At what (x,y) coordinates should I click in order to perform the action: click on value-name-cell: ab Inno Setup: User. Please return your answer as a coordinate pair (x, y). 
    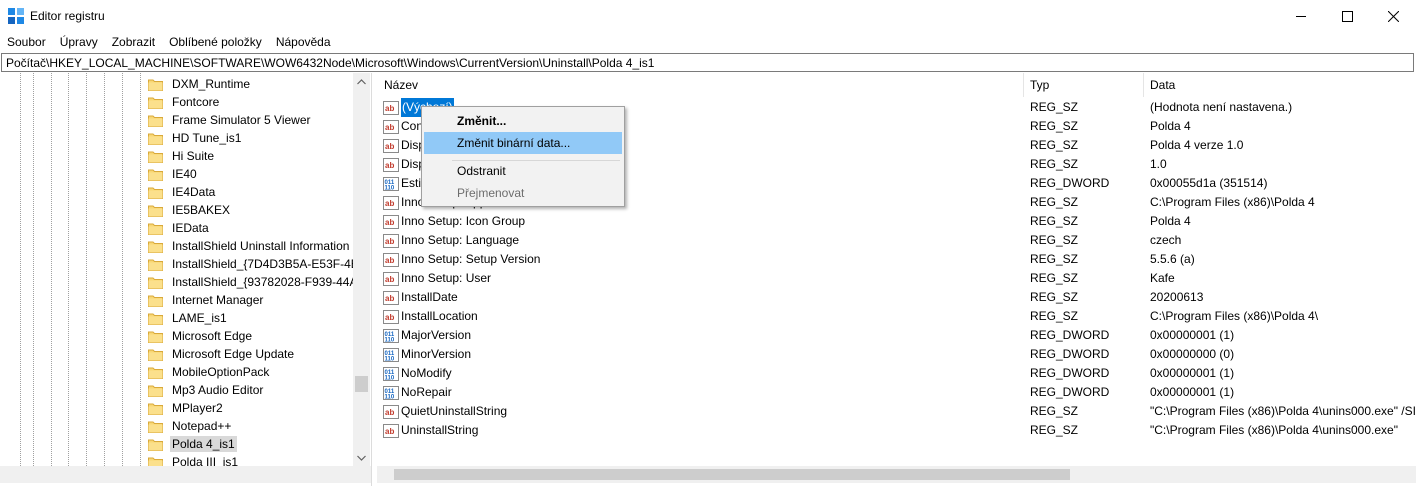
    Looking at the image, I should click on (437, 278).